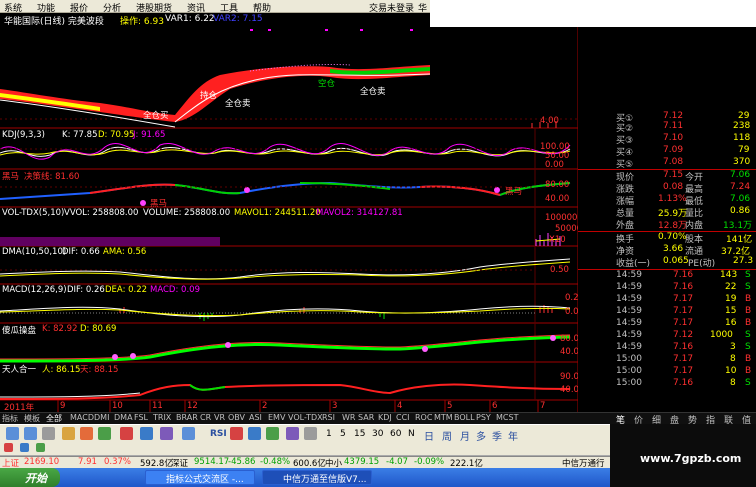  I want to click on crosshair-icon, so click(236, 433).